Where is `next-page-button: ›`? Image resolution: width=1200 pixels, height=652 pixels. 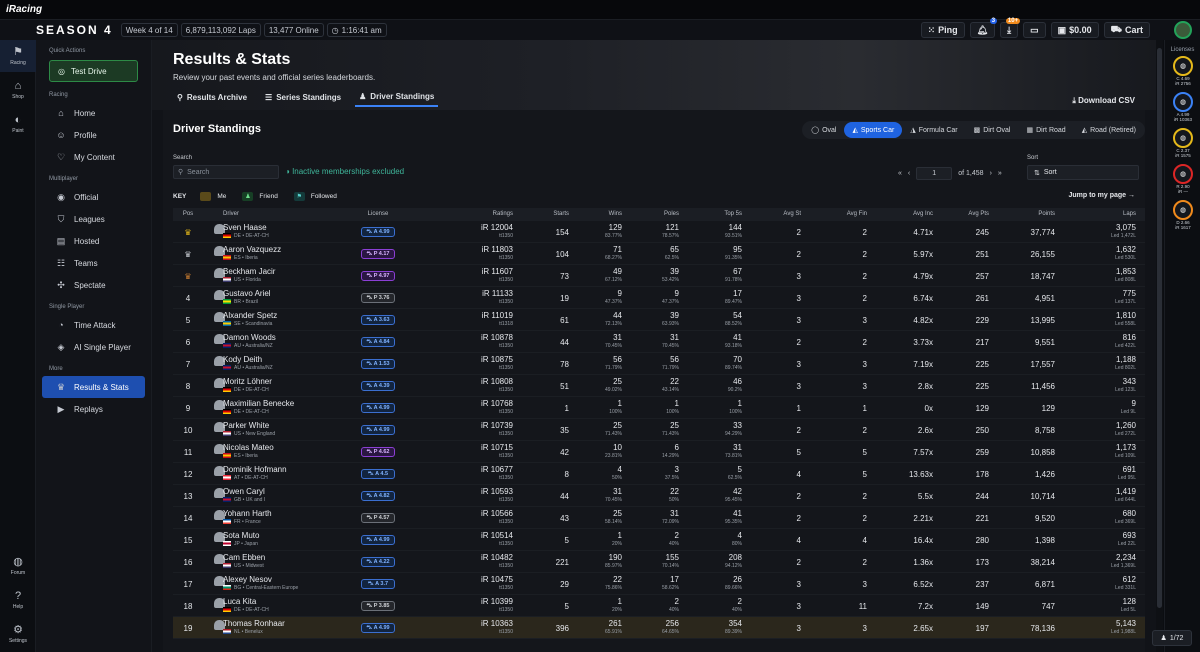 next-page-button: › is located at coordinates (991, 173).